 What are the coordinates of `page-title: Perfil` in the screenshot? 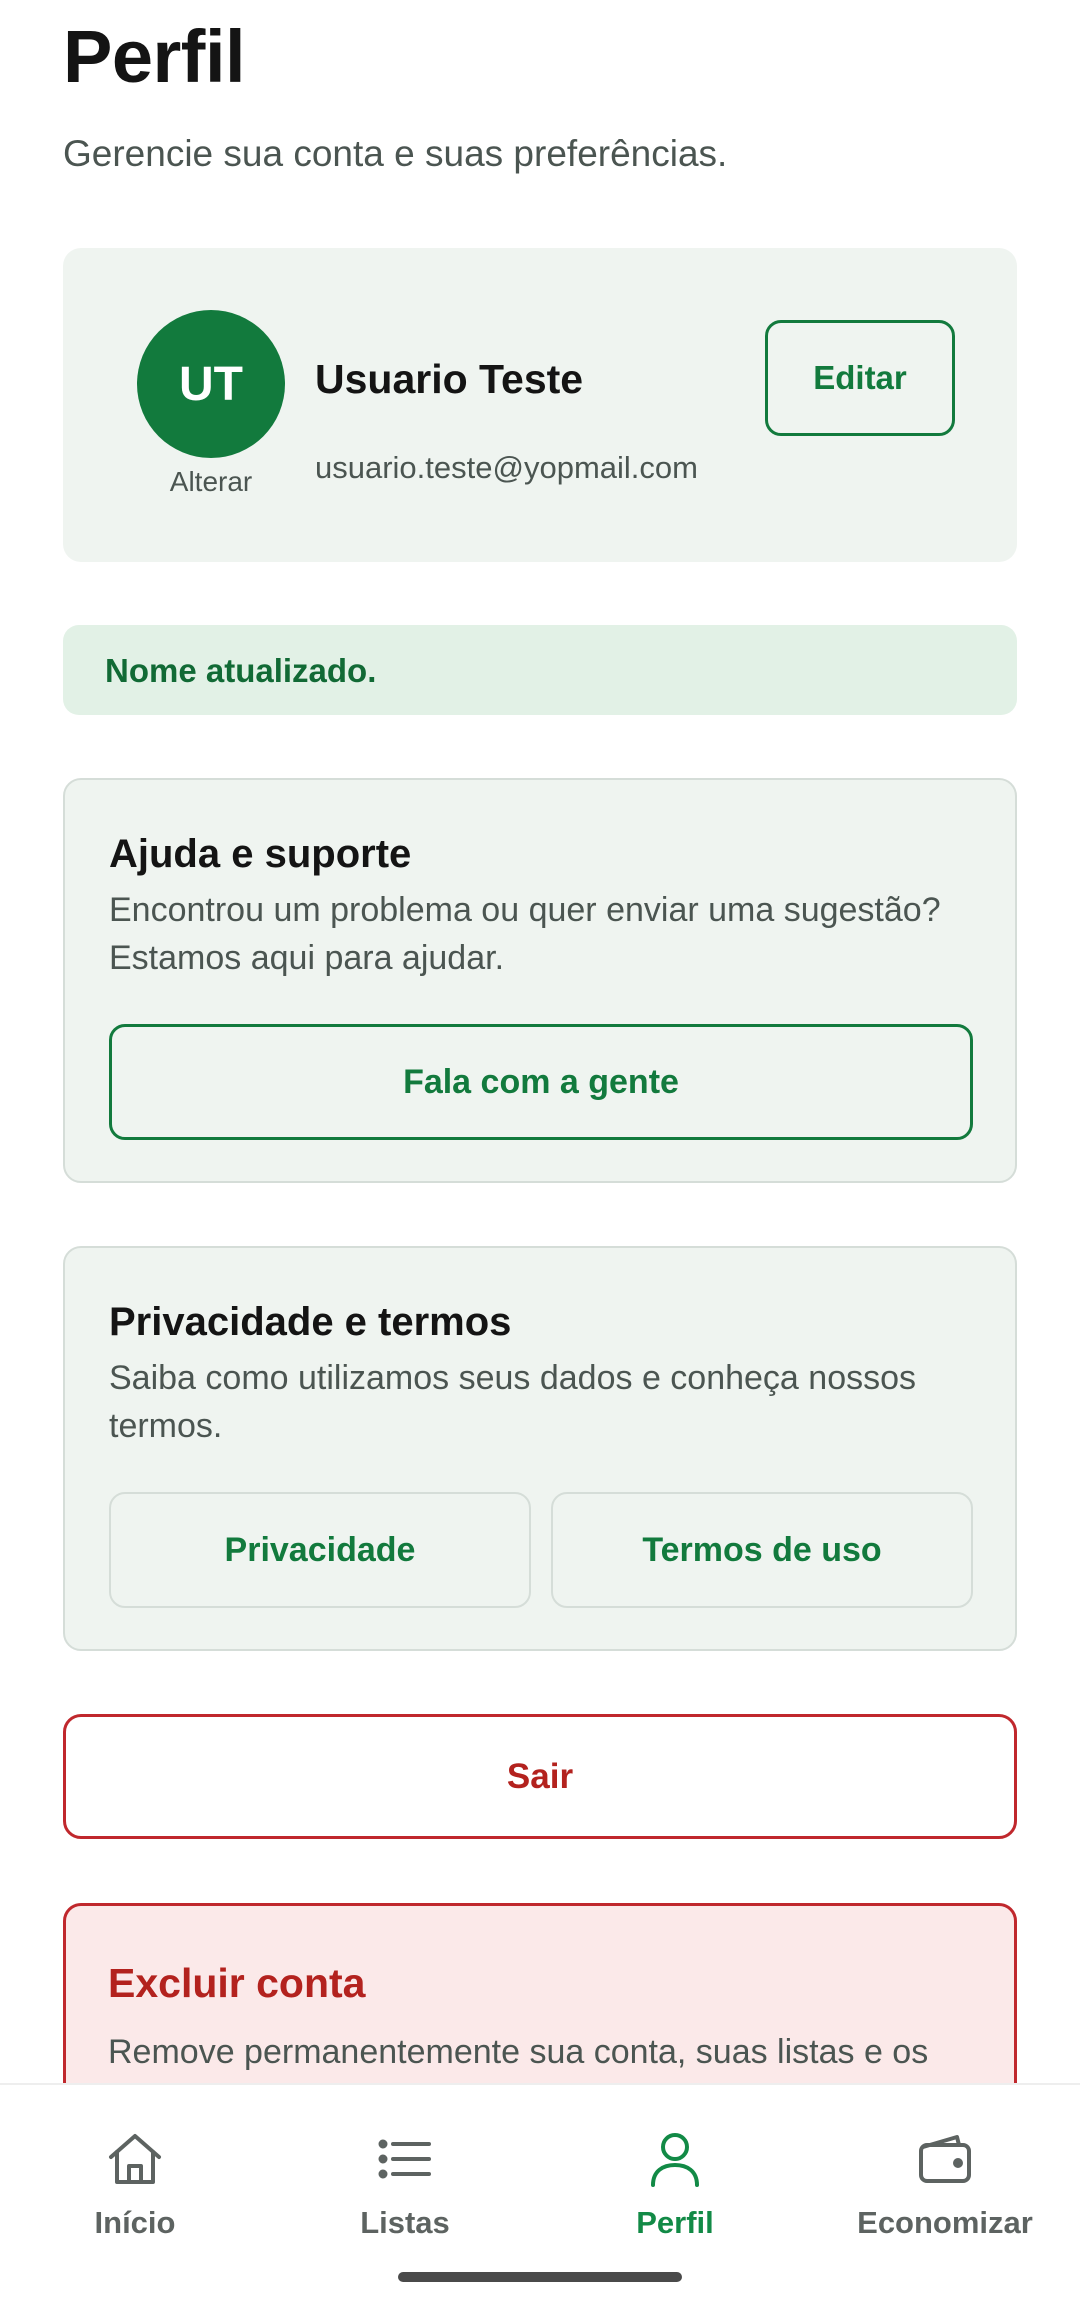 It's located at (154, 56).